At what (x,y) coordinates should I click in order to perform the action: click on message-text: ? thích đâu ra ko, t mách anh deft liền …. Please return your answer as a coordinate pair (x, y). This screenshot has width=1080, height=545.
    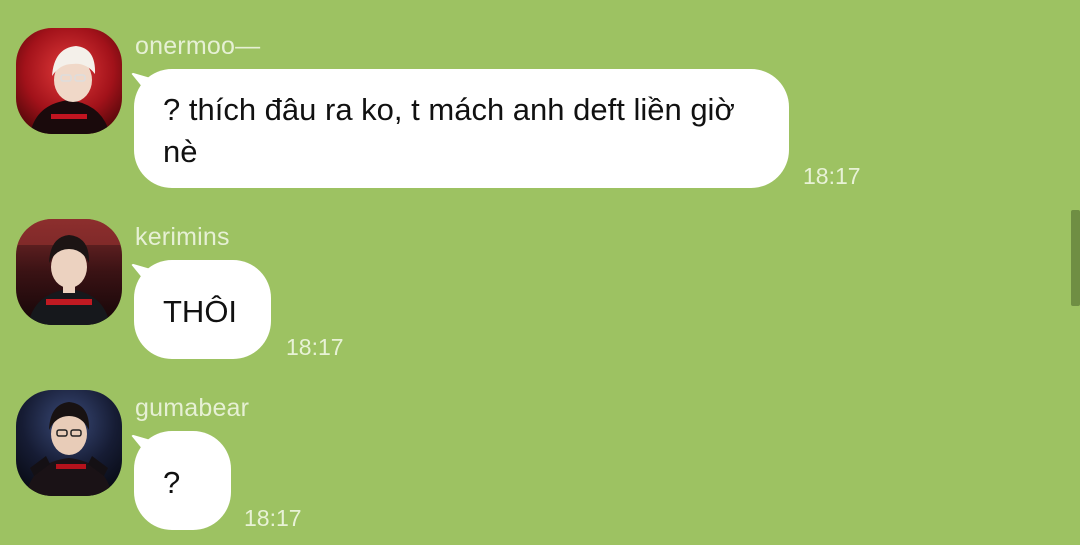
    Looking at the image, I should click on (449, 130).